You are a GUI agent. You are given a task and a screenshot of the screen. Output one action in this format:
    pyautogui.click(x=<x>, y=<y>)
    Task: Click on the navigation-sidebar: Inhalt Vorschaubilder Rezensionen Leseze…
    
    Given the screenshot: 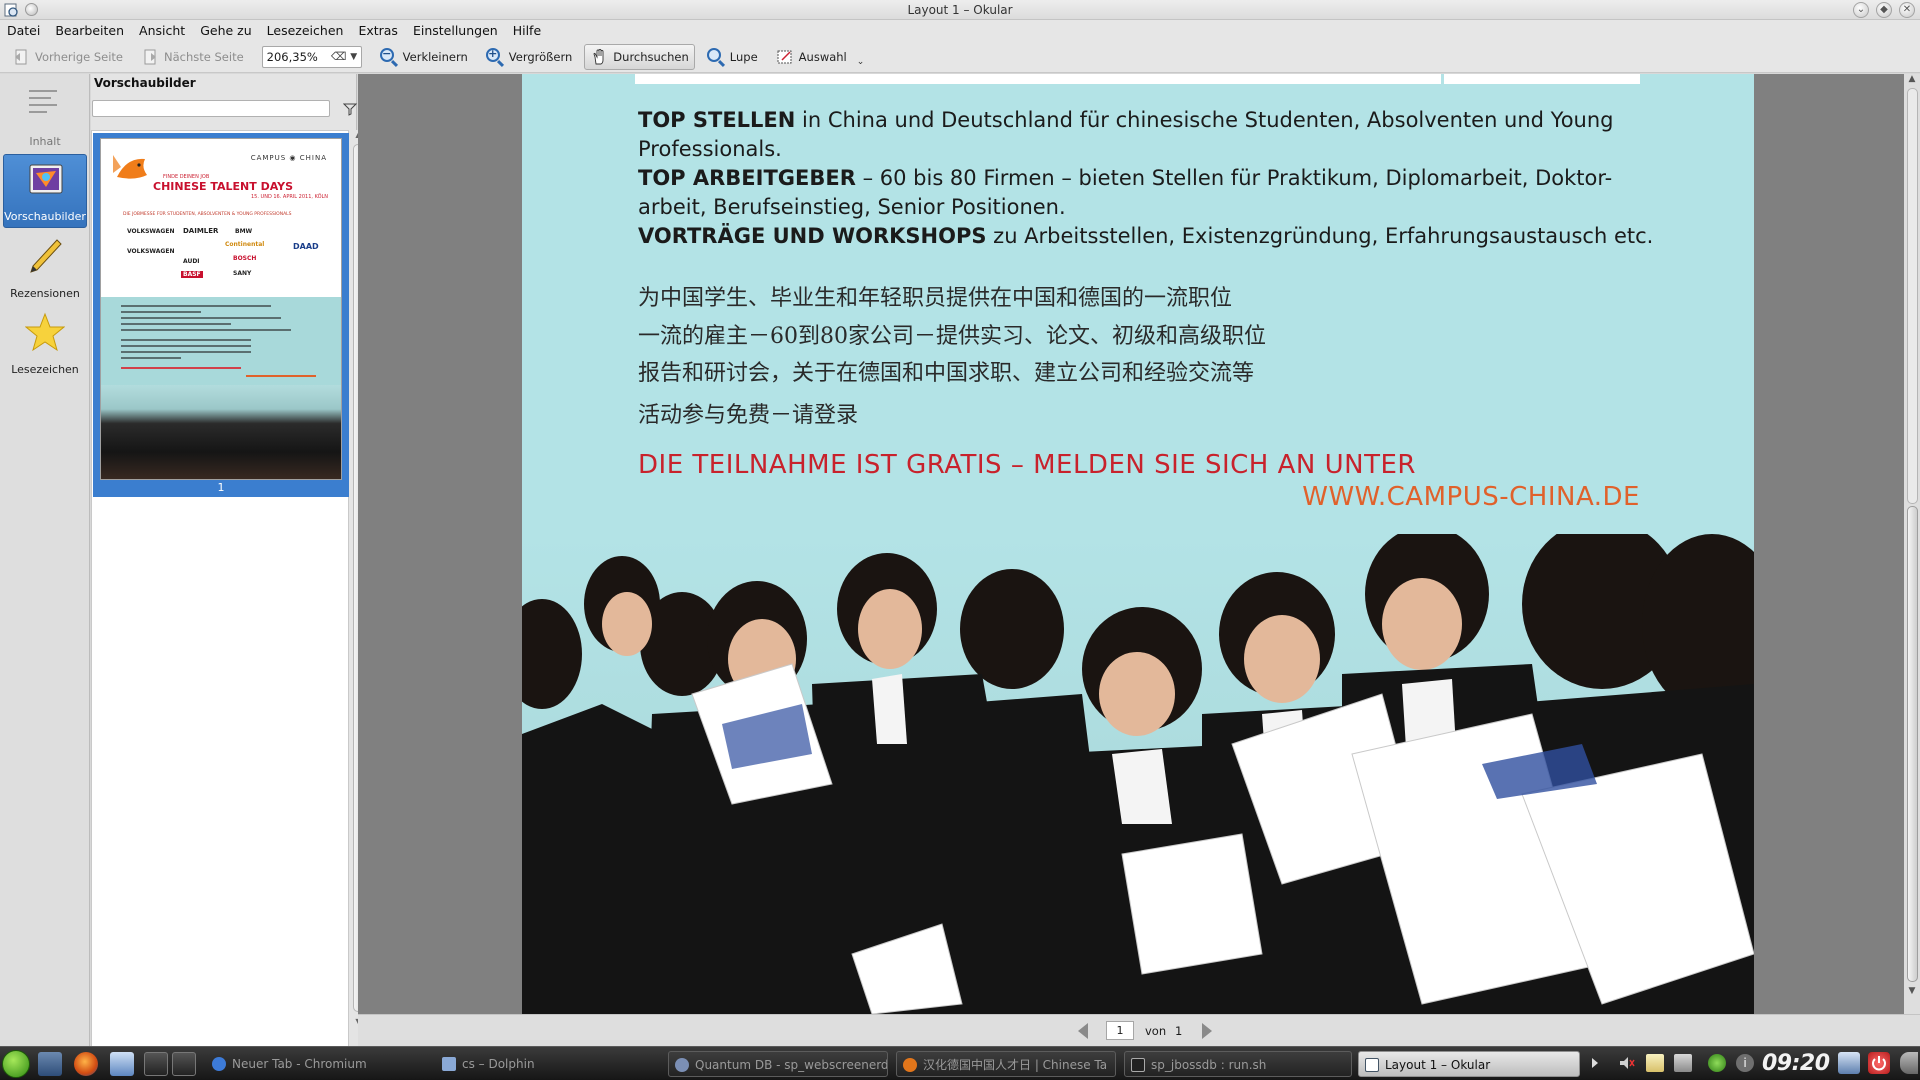 What is the action you would take?
    pyautogui.click(x=45, y=560)
    